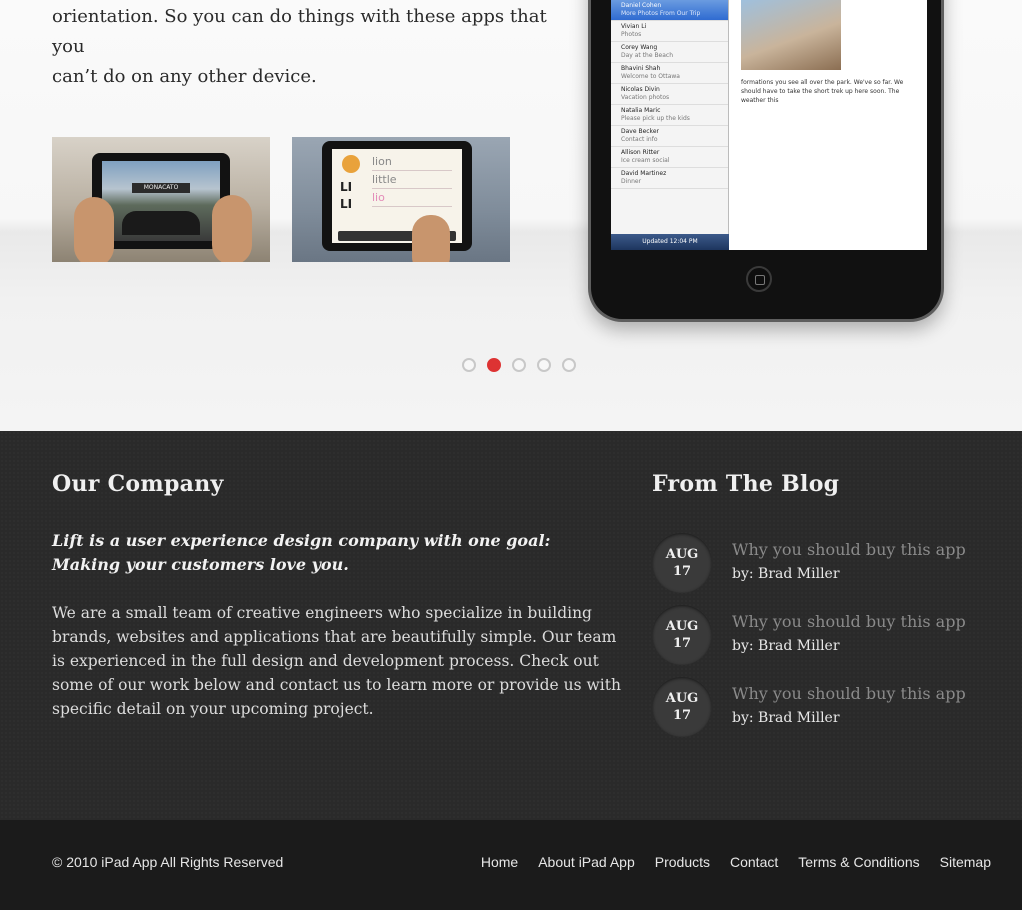 The width and height of the screenshot is (1022, 910). What do you see at coordinates (634, 26) in the screenshot?
I see `mail-sender: Vivian Li` at bounding box center [634, 26].